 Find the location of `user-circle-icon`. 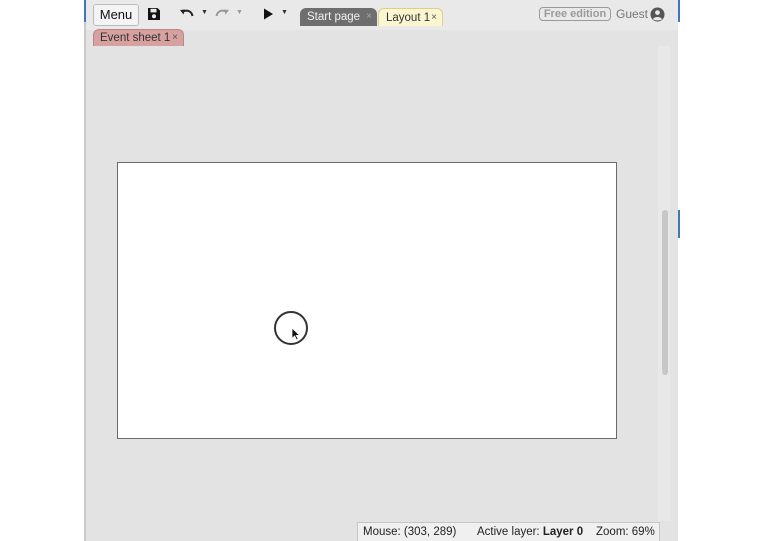

user-circle-icon is located at coordinates (657, 17).